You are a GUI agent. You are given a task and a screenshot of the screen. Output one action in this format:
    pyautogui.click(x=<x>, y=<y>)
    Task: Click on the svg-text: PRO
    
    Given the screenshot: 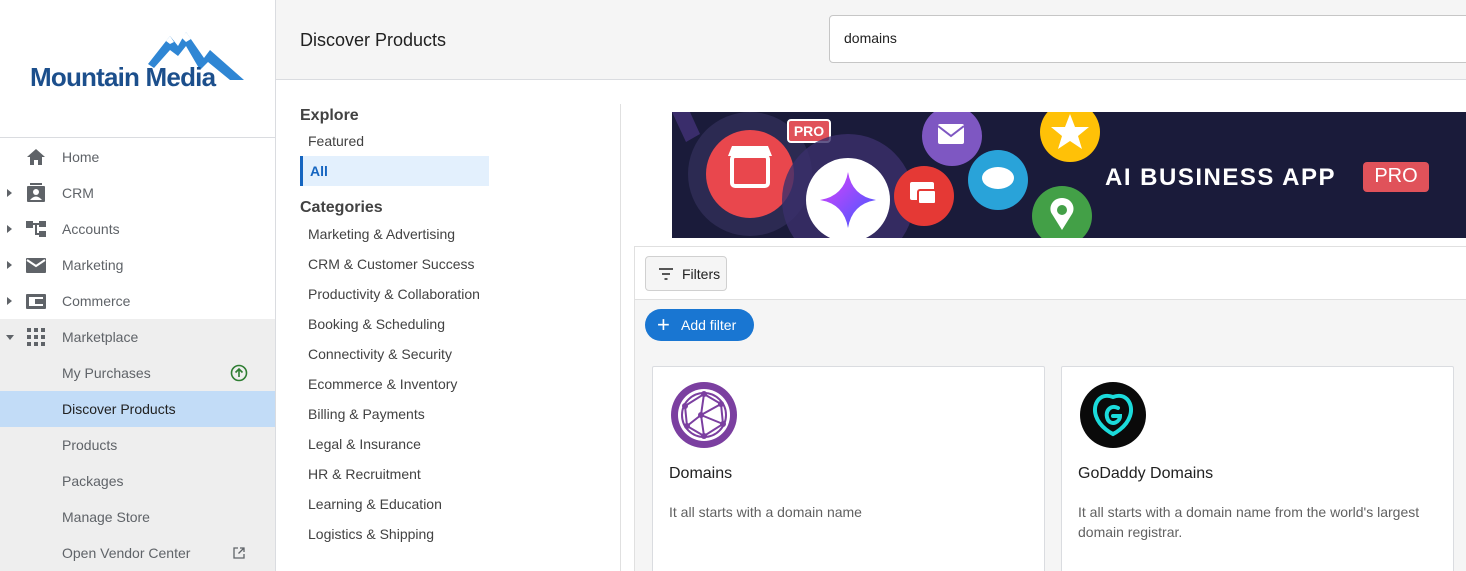 What is the action you would take?
    pyautogui.click(x=809, y=131)
    